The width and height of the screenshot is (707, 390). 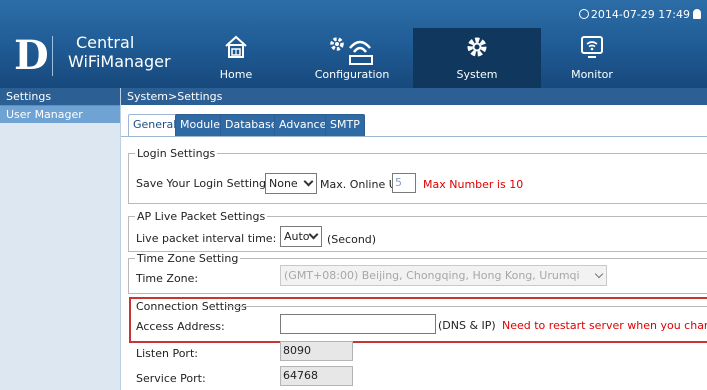 What do you see at coordinates (592, 74) in the screenshot?
I see `nav-tab-monitor-label: Monitor` at bounding box center [592, 74].